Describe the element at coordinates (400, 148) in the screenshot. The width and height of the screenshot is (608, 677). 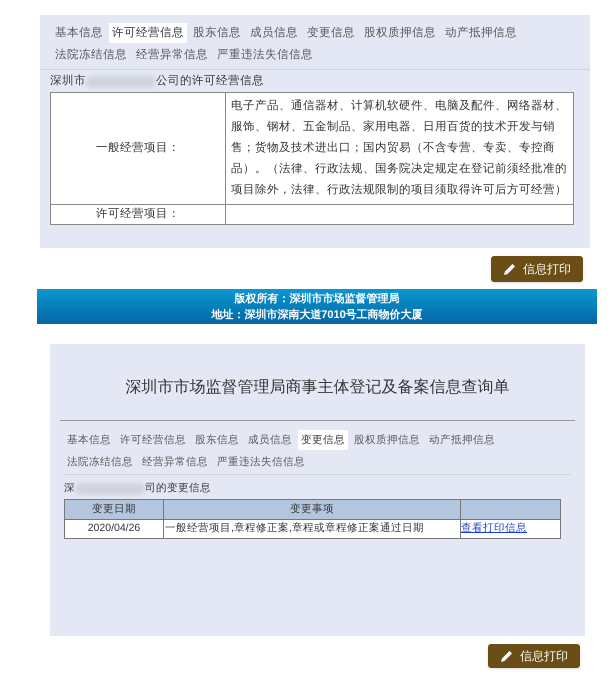
I see `table-cell: 电子产品、通信器材、计算机软硬件、电脑及配件、网络器材、服饰、钢材、五金制品、家用电器、日用百货的技术开发与销售；货物及技术进出口；国内贸易（不含专营、专卖、专控商品）。（法律、行政法规、国务院决定规定在登记前须经批准的项目除外，法律、行政法规限制的项目须取得许可后方可经营）` at that location.